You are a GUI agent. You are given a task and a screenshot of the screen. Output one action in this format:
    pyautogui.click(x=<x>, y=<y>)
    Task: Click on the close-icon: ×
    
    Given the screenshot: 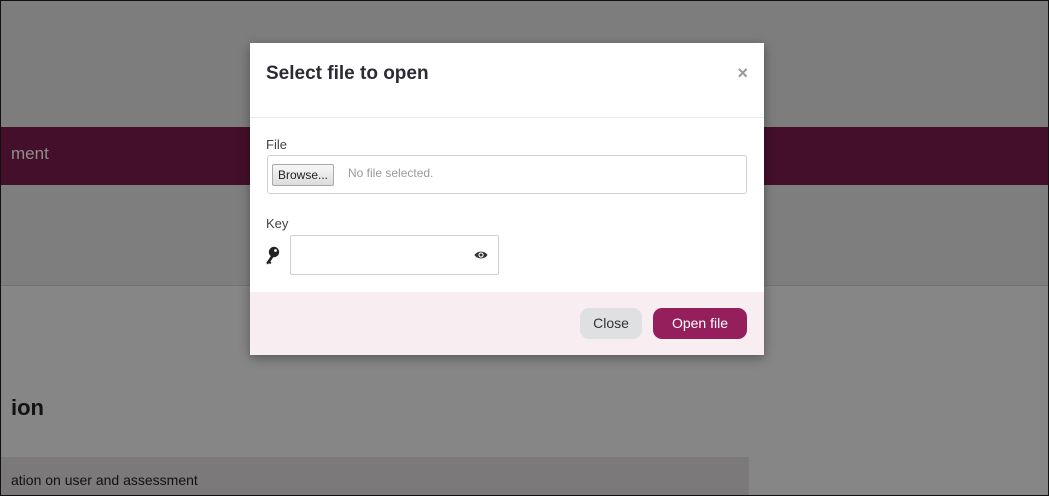 What is the action you would take?
    pyautogui.click(x=742, y=73)
    